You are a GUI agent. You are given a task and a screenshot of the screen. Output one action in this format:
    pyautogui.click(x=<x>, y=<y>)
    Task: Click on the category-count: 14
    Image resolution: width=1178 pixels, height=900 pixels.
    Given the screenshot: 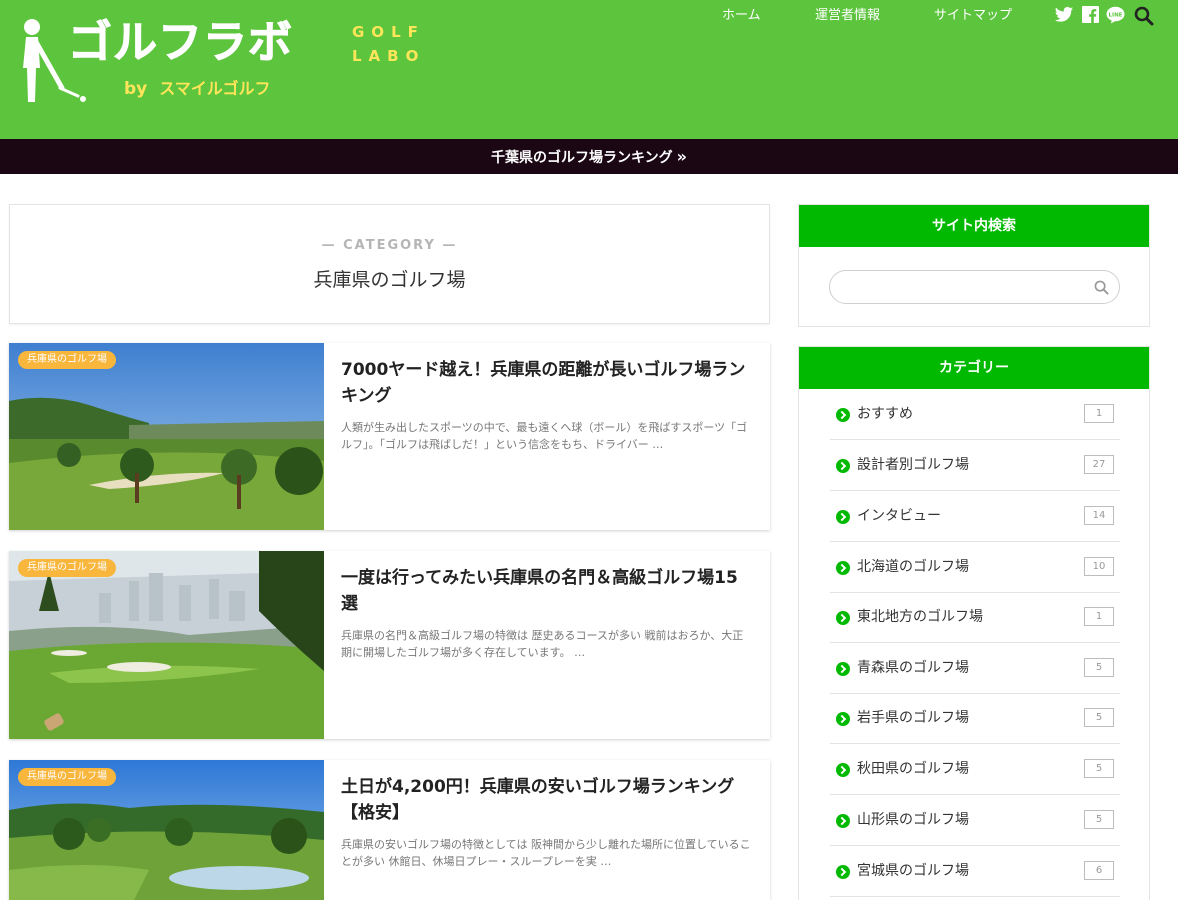 What is the action you would take?
    pyautogui.click(x=1099, y=515)
    